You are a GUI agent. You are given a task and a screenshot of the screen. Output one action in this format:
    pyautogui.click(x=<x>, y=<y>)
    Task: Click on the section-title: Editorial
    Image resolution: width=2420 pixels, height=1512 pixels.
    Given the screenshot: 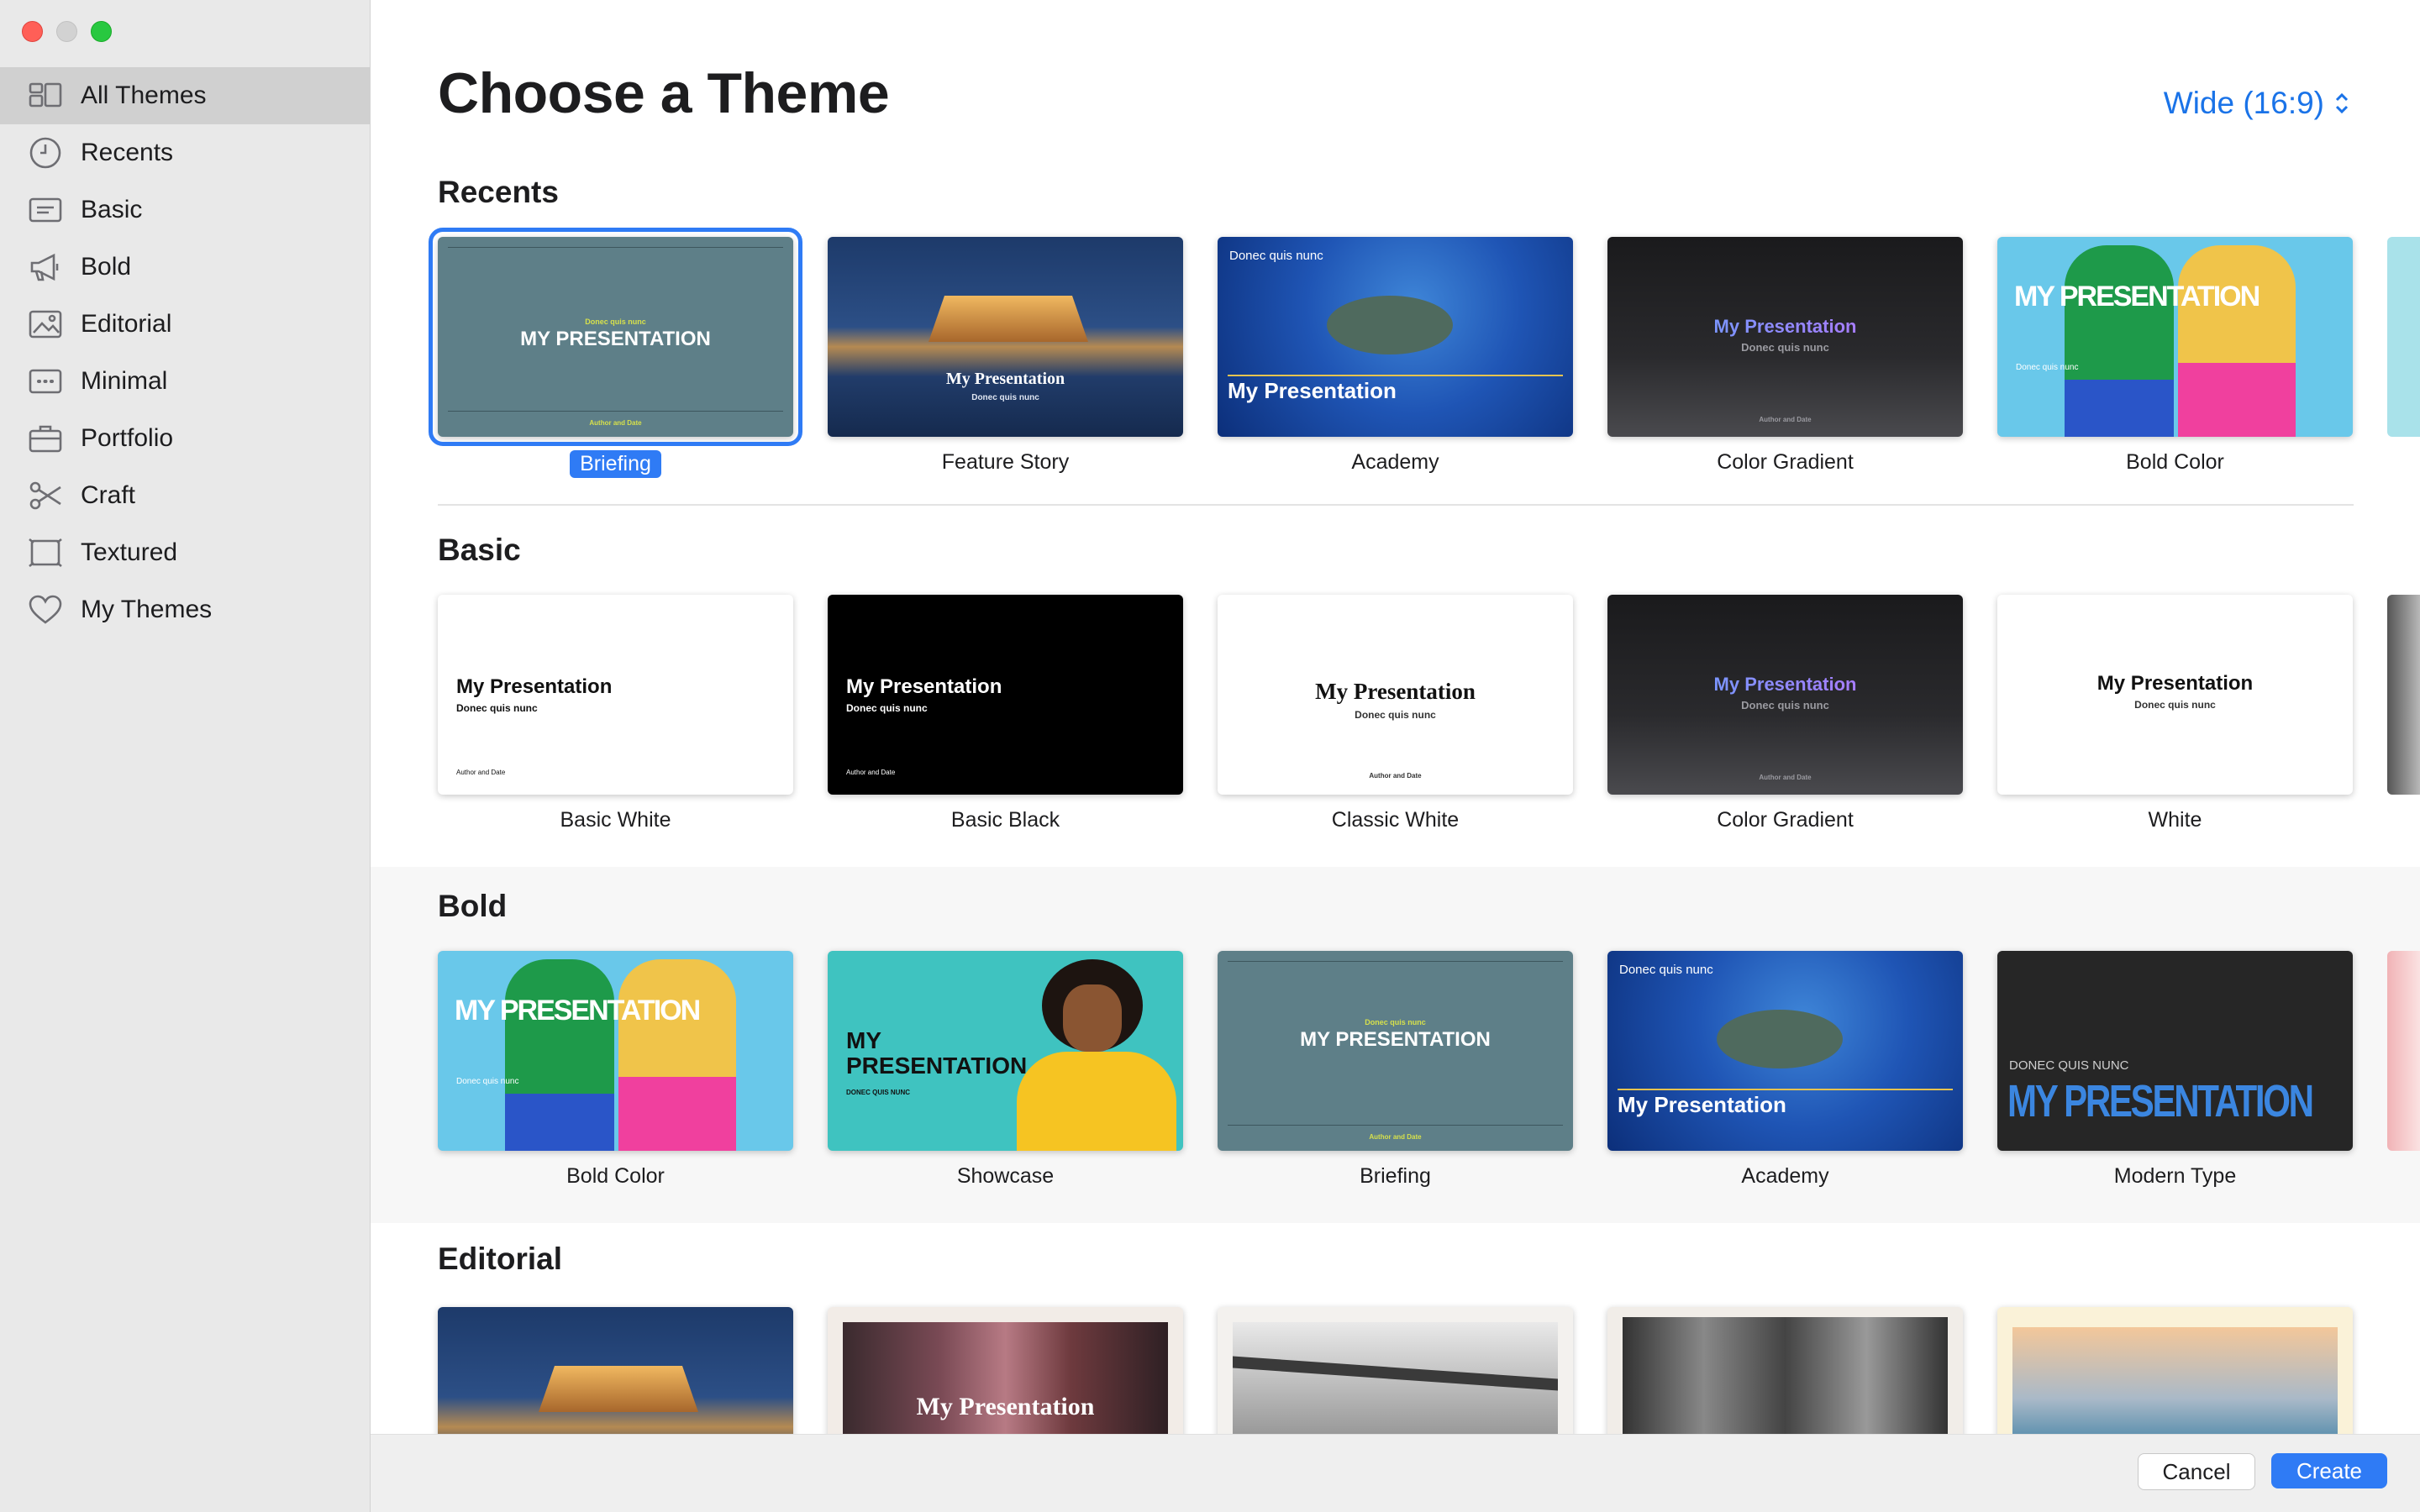 What is the action you would take?
    pyautogui.click(x=500, y=1259)
    